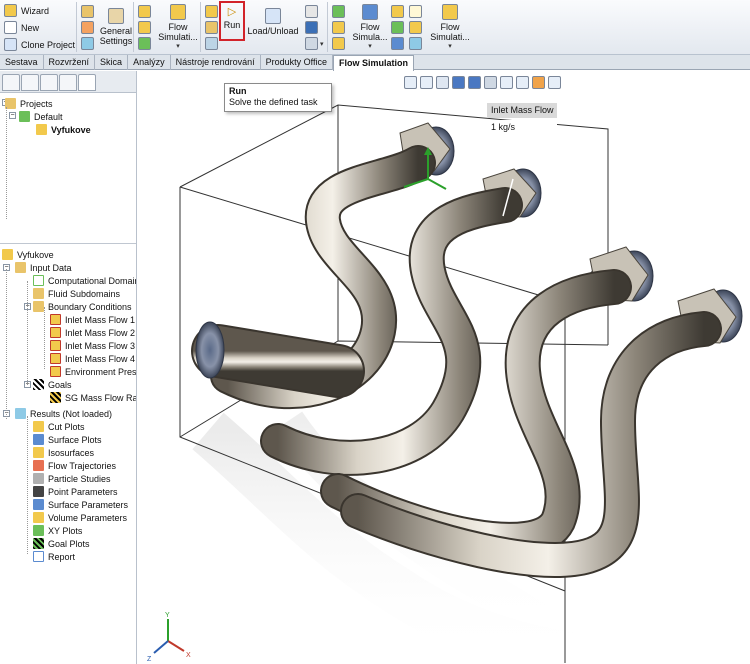  What do you see at coordinates (28, 254) in the screenshot?
I see `tree-analysis-root: Vyfukove` at bounding box center [28, 254].